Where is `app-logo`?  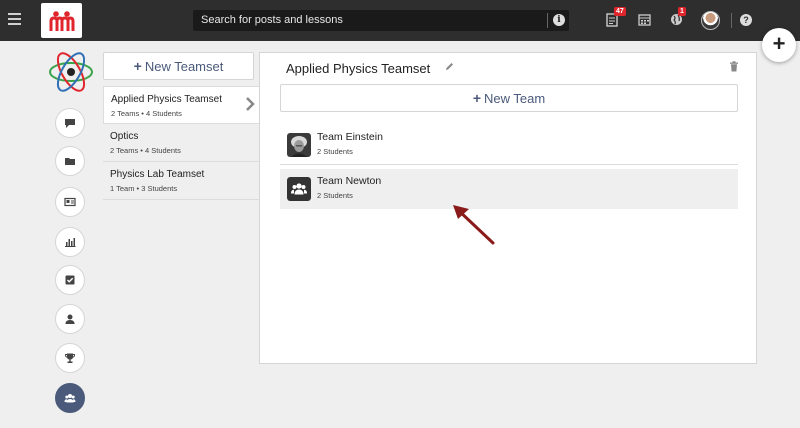 app-logo is located at coordinates (61, 20).